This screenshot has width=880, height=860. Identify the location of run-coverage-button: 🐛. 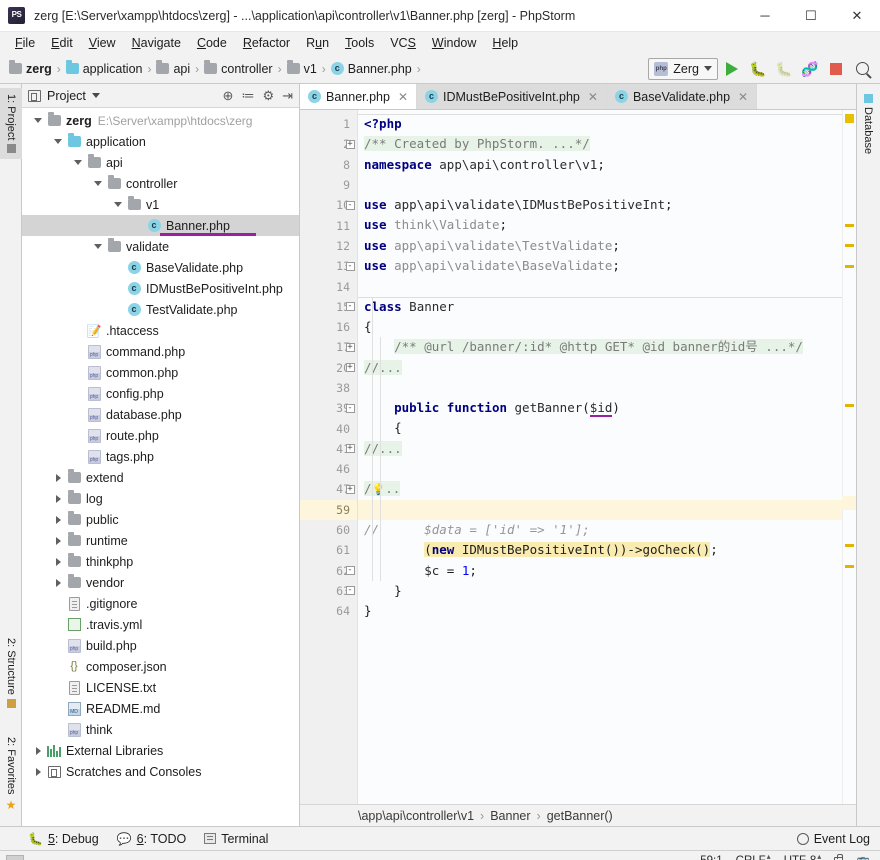
(784, 69).